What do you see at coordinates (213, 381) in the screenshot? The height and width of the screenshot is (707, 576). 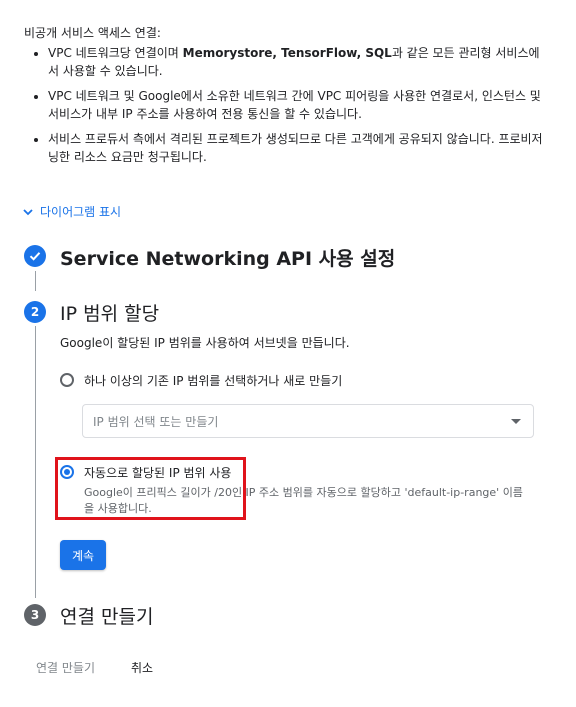 I see `radio-existing-label: 하나 이상의 기존 IP 범위를 선택하거나 새로 만들기` at bounding box center [213, 381].